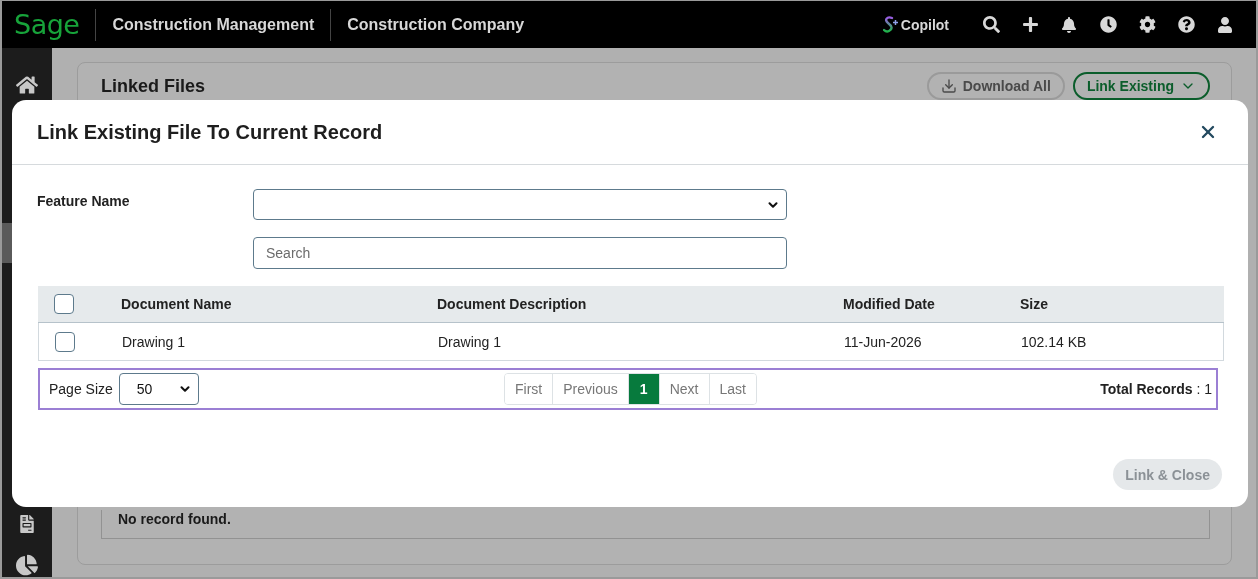  Describe the element at coordinates (64, 304) in the screenshot. I see `select-all-checkbox` at that location.